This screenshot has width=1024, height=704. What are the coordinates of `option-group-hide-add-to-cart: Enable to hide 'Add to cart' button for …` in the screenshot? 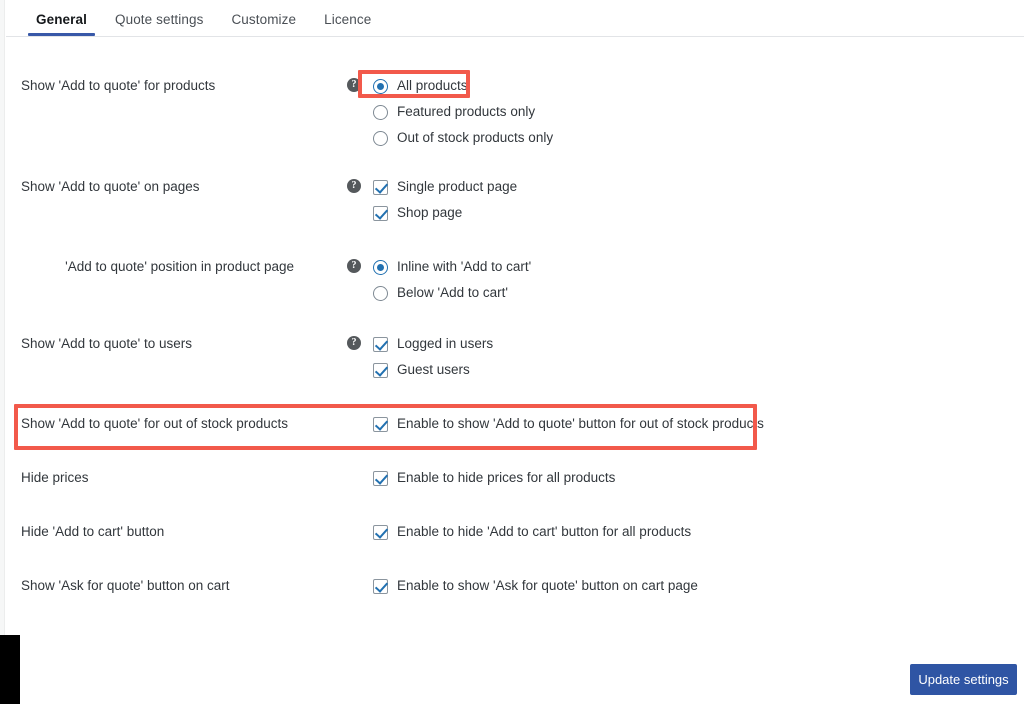 It's located at (532, 532).